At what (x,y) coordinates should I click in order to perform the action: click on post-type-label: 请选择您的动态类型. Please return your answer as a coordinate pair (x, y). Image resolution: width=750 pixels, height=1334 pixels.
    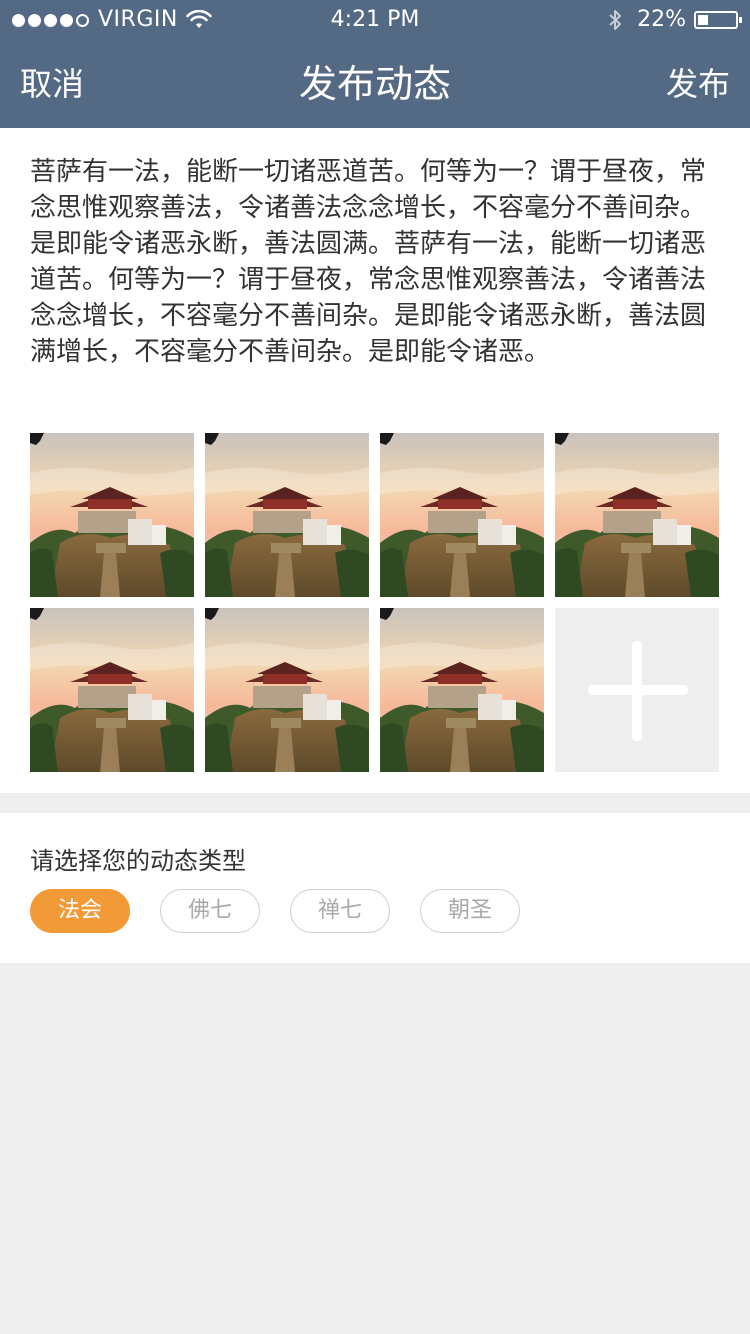
    Looking at the image, I should click on (138, 861).